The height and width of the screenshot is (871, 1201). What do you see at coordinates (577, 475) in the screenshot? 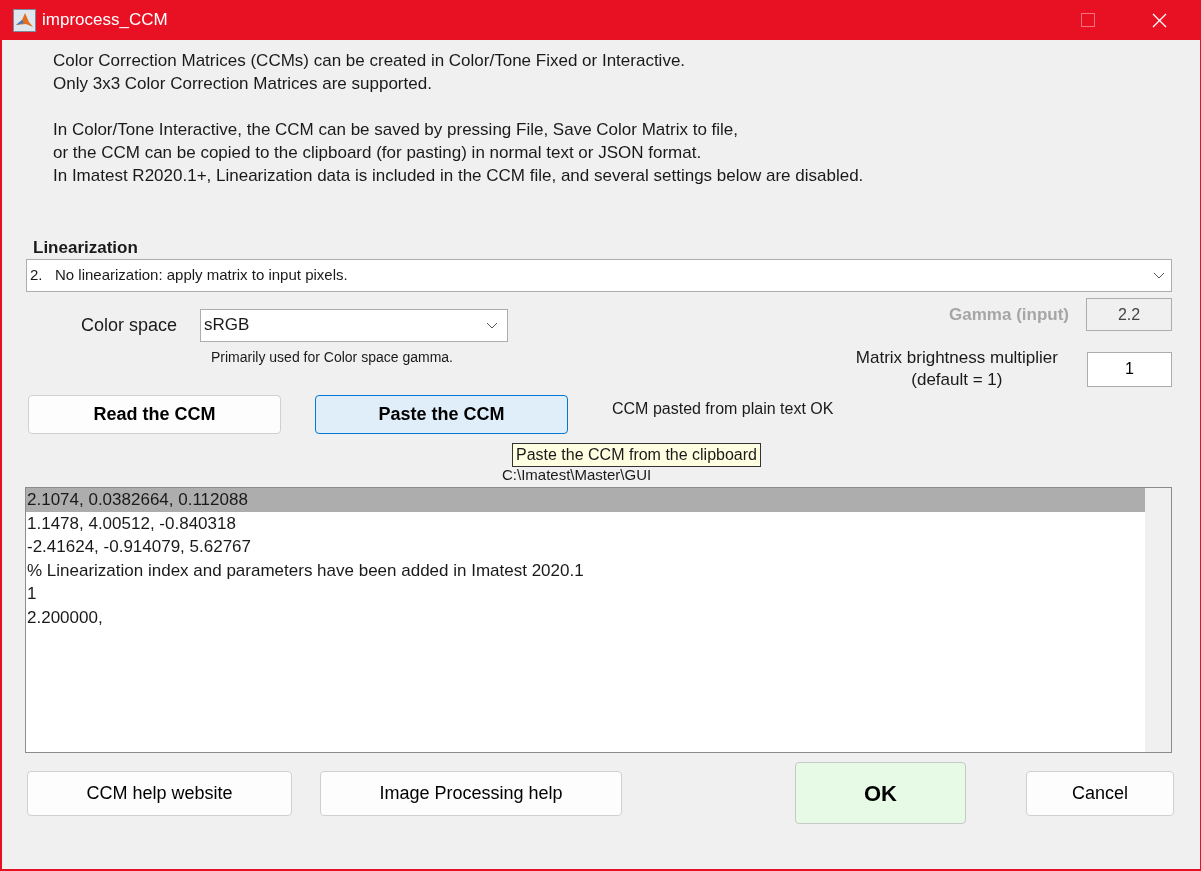
I see `path-text: C:\Imatest\Master\GUI` at bounding box center [577, 475].